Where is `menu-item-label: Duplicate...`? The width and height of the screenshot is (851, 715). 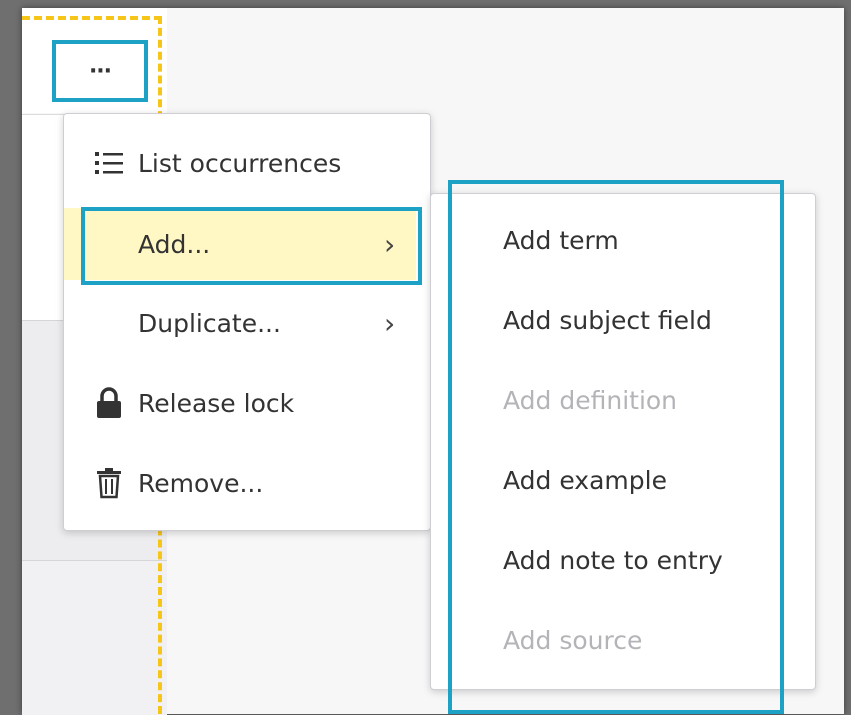
menu-item-label: Duplicate... is located at coordinates (209, 323).